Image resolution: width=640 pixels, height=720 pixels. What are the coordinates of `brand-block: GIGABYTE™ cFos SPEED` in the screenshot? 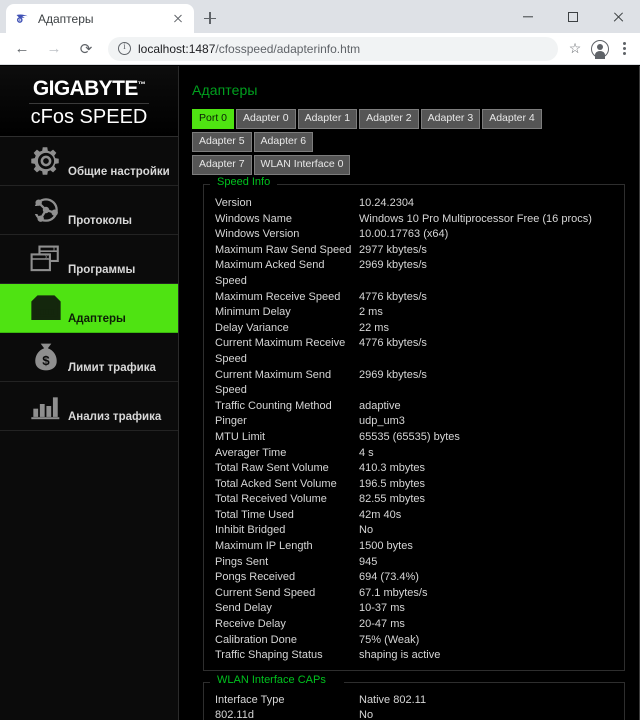 It's located at (89, 101).